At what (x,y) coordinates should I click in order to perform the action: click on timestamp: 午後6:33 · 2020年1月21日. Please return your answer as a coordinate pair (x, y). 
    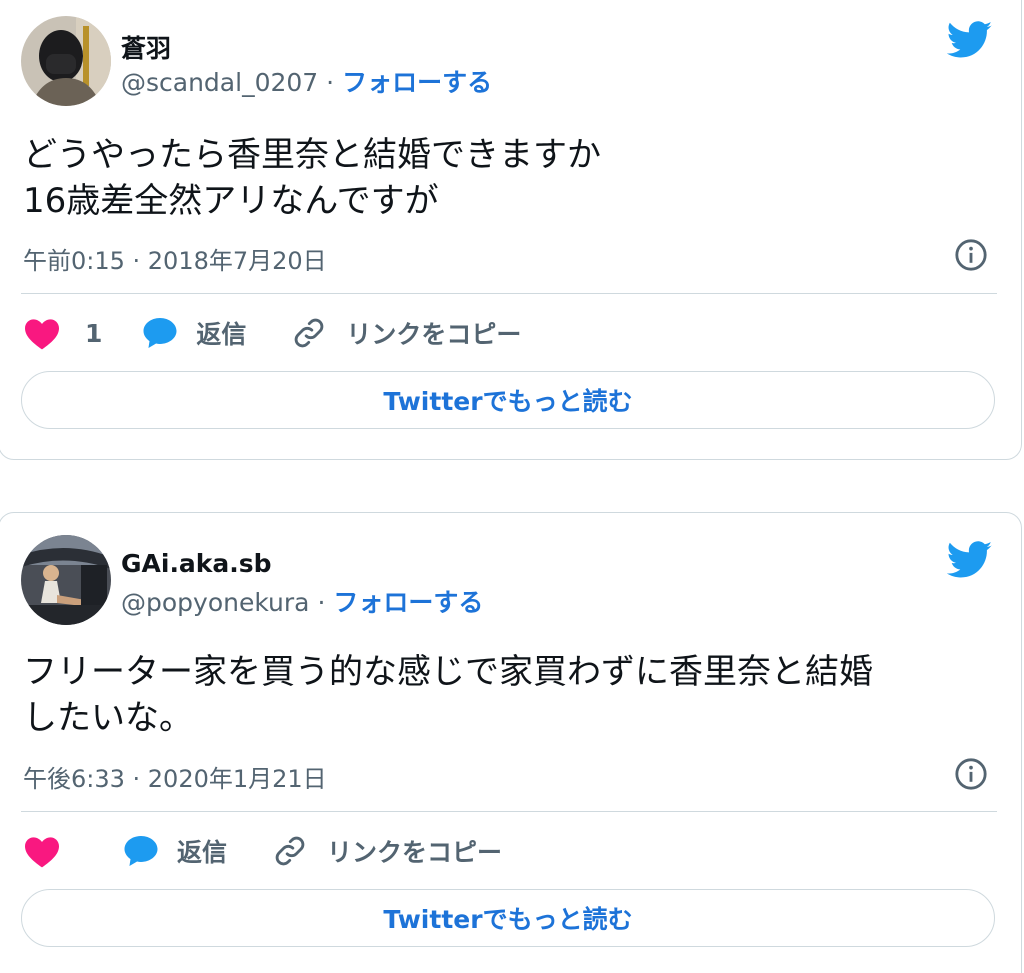
    Looking at the image, I should click on (175, 776).